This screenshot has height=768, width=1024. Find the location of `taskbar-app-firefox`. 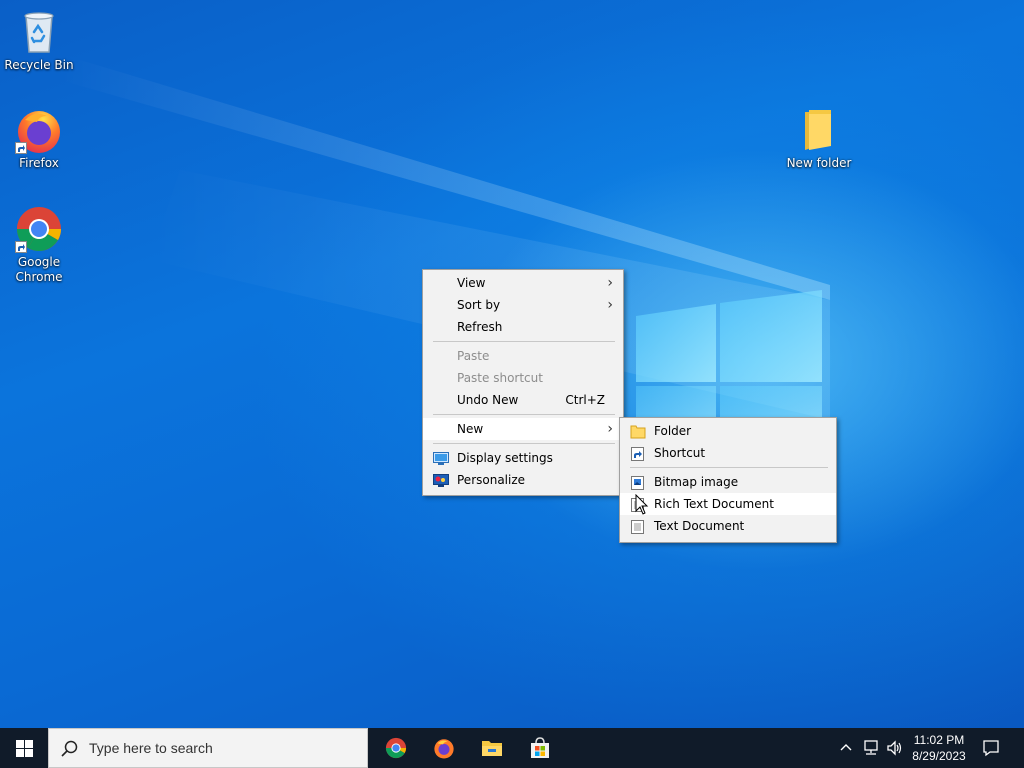

taskbar-app-firefox is located at coordinates (444, 748).